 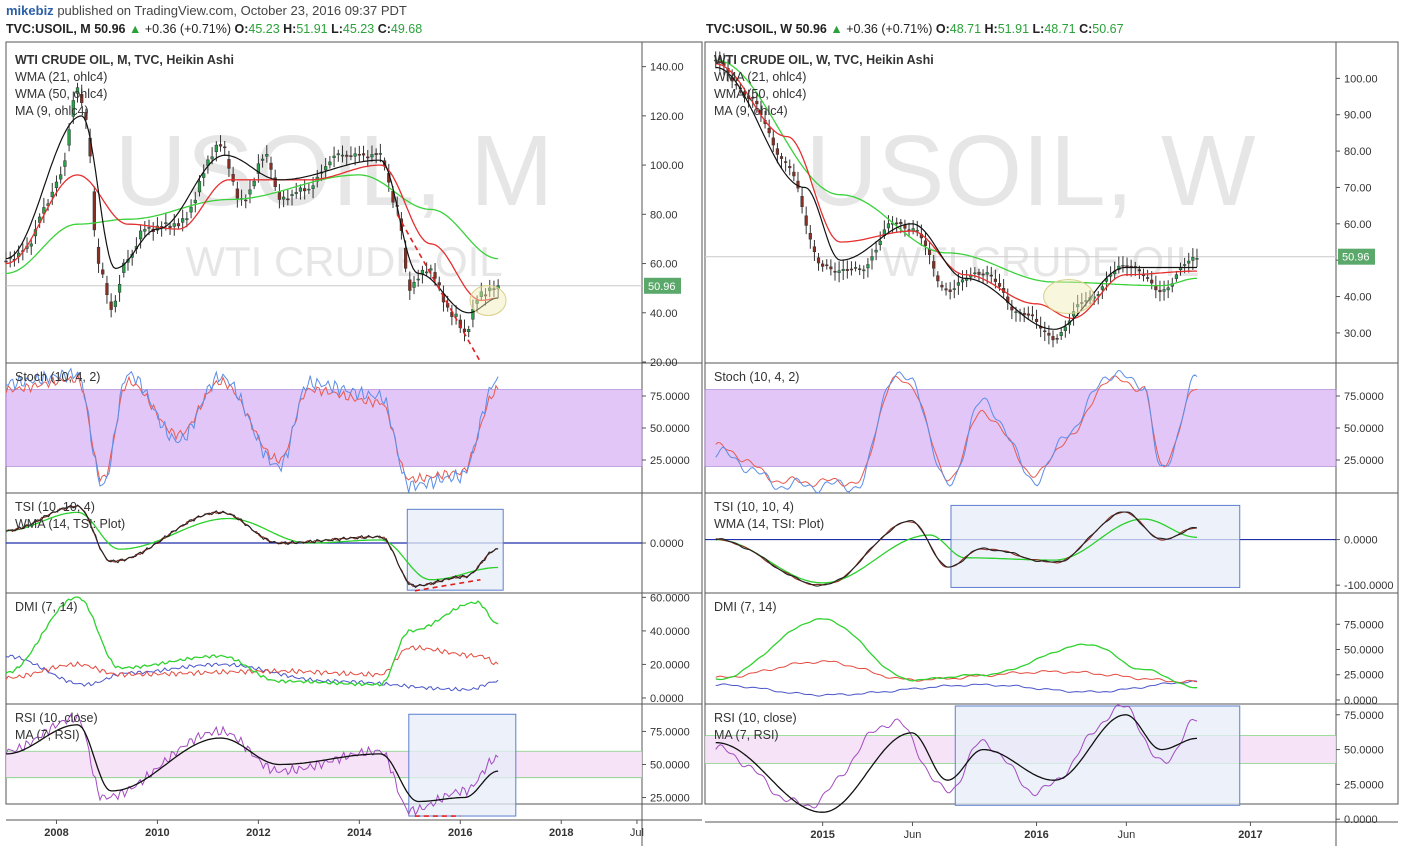 I want to click on watermark-sub: WTI CRUDE OIL, so click(x=343, y=261).